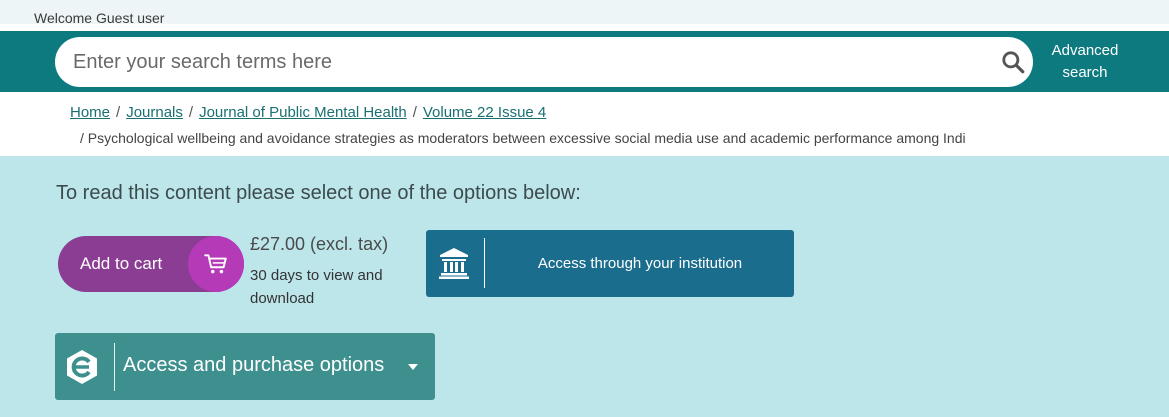 The width and height of the screenshot is (1169, 417). What do you see at coordinates (154, 112) in the screenshot?
I see `breadcrumb-journals: Journals` at bounding box center [154, 112].